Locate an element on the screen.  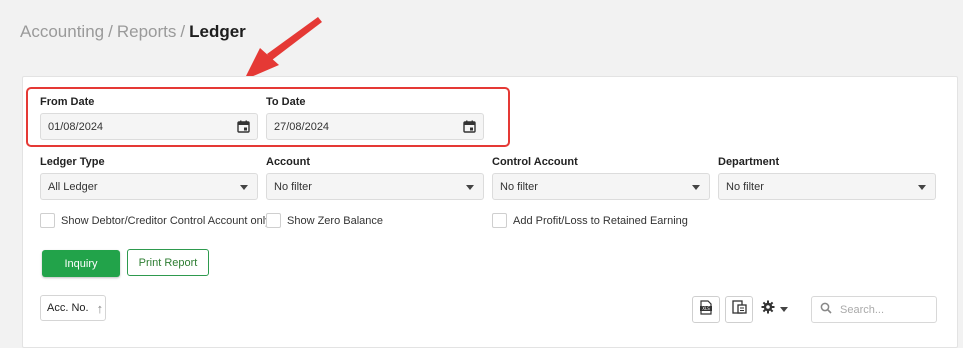
to-date-label: To Date is located at coordinates (286, 102).